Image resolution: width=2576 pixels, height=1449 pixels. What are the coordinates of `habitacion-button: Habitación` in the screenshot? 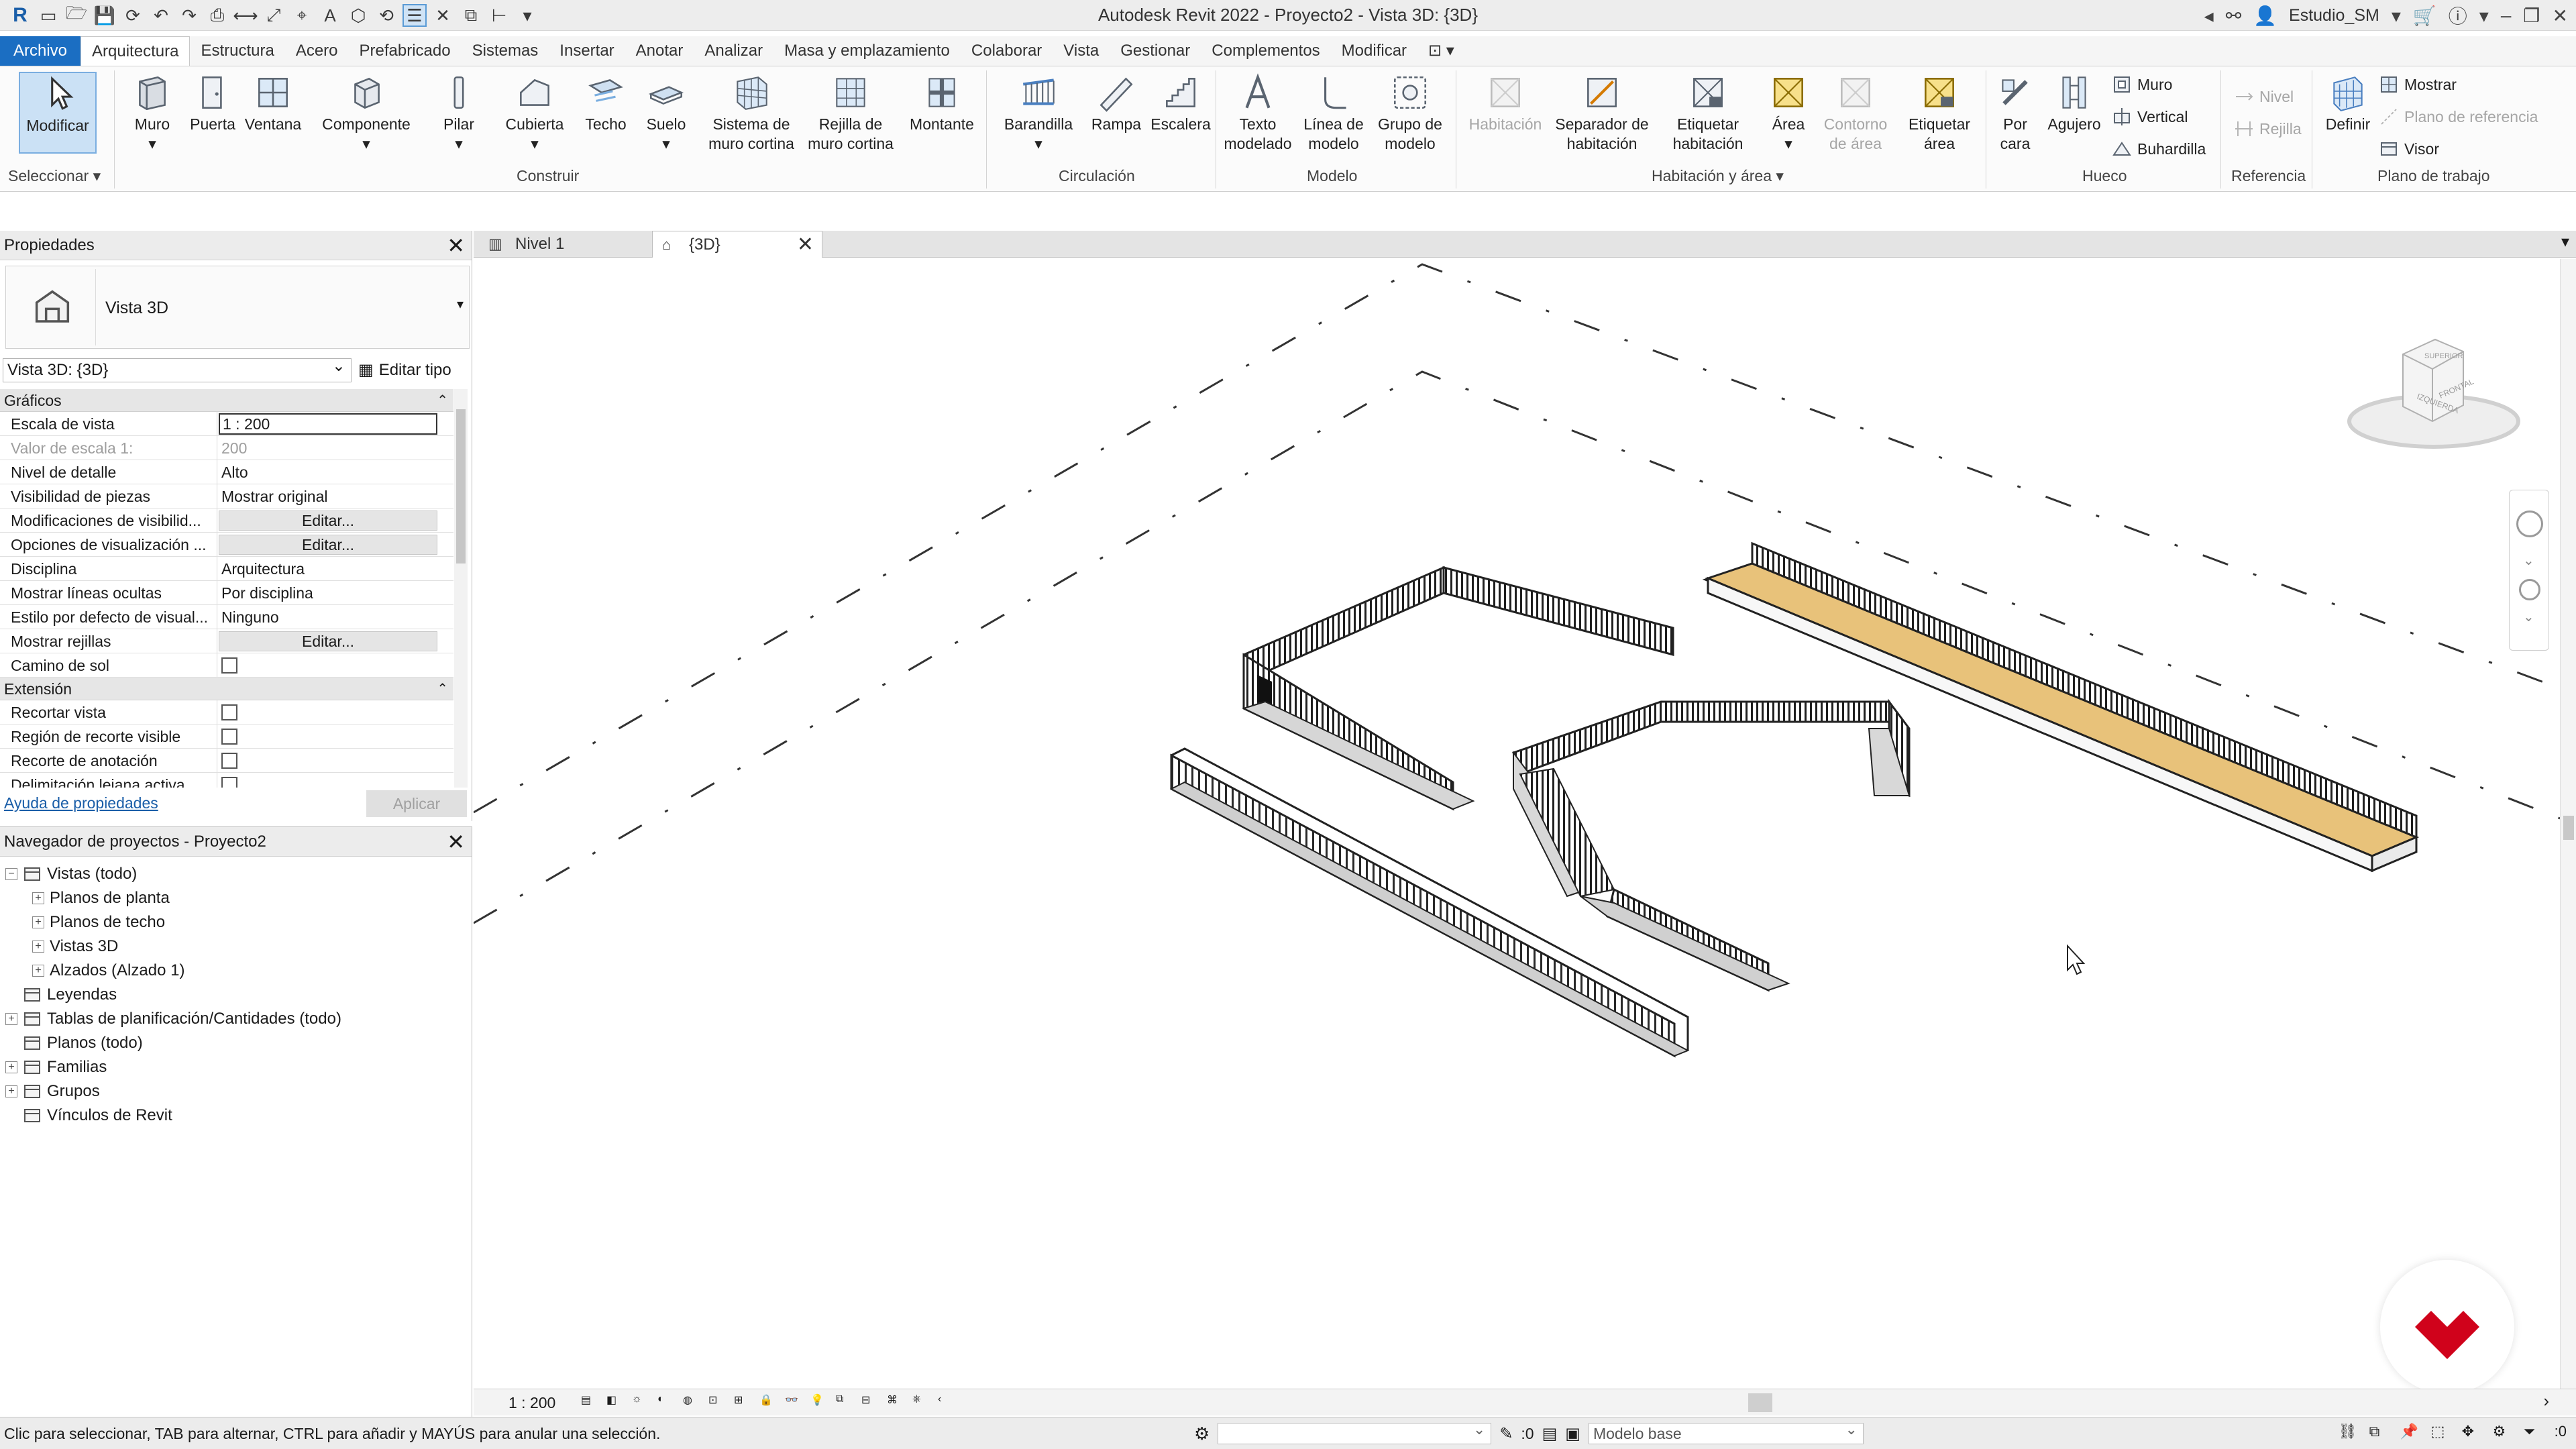 It's located at (1505, 103).